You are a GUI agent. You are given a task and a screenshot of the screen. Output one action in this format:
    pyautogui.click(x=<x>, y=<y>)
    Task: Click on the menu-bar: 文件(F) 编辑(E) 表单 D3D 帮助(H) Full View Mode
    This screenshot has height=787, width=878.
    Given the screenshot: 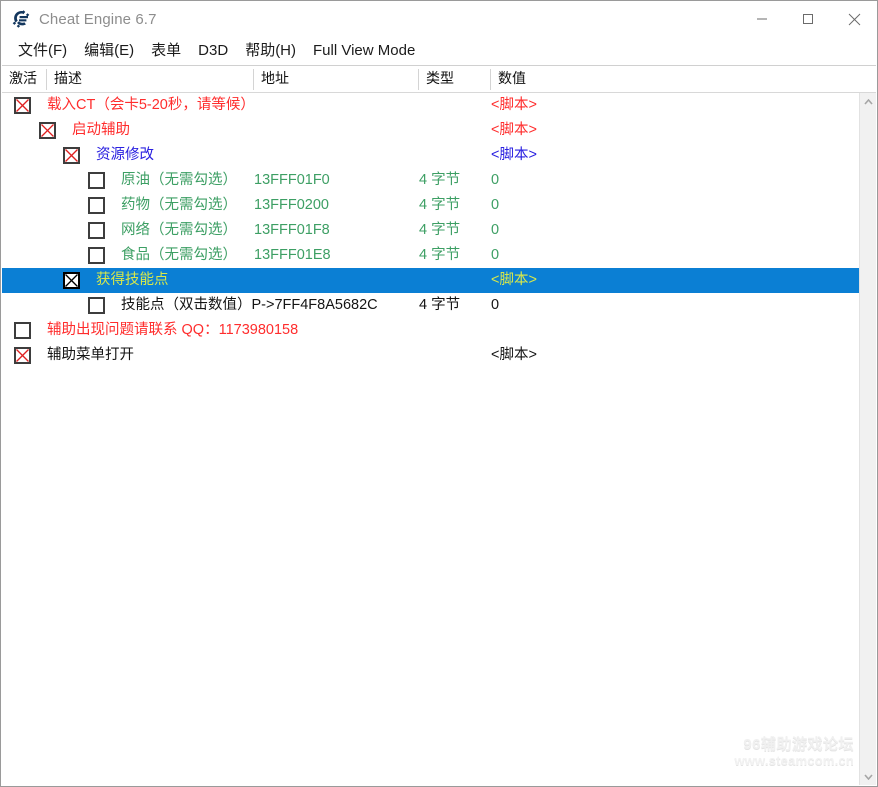 What is the action you would take?
    pyautogui.click(x=439, y=50)
    